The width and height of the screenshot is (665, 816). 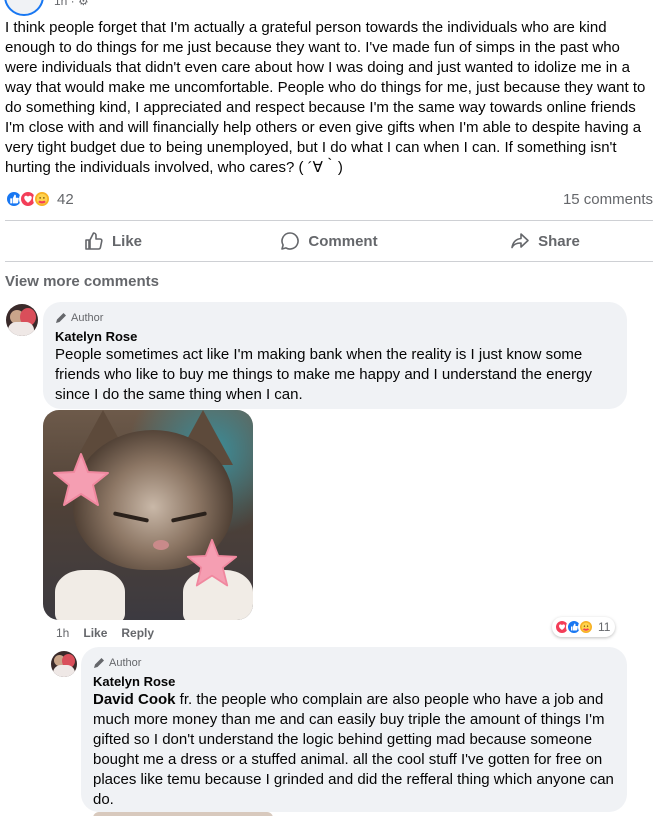 I want to click on comment-icon, so click(x=290, y=241).